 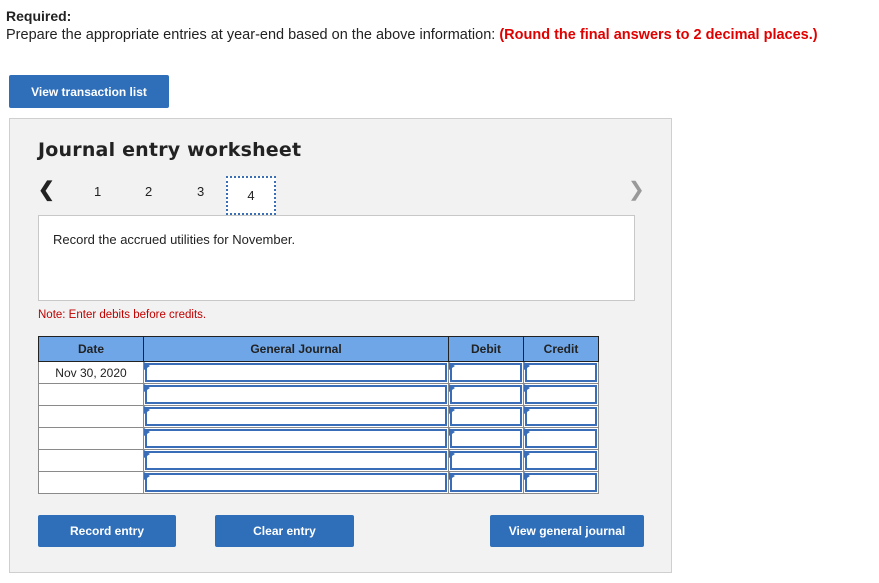 I want to click on credit-header: Credit, so click(x=561, y=349).